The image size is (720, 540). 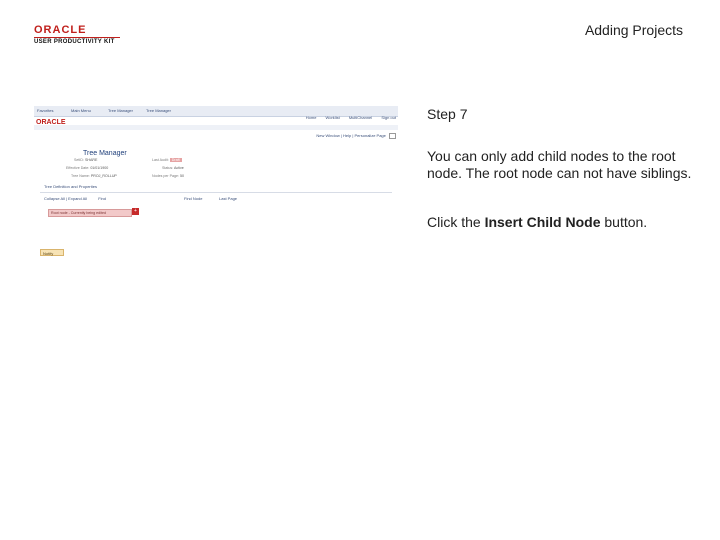 I want to click on last-page-link: Last Page, so click(x=228, y=198).